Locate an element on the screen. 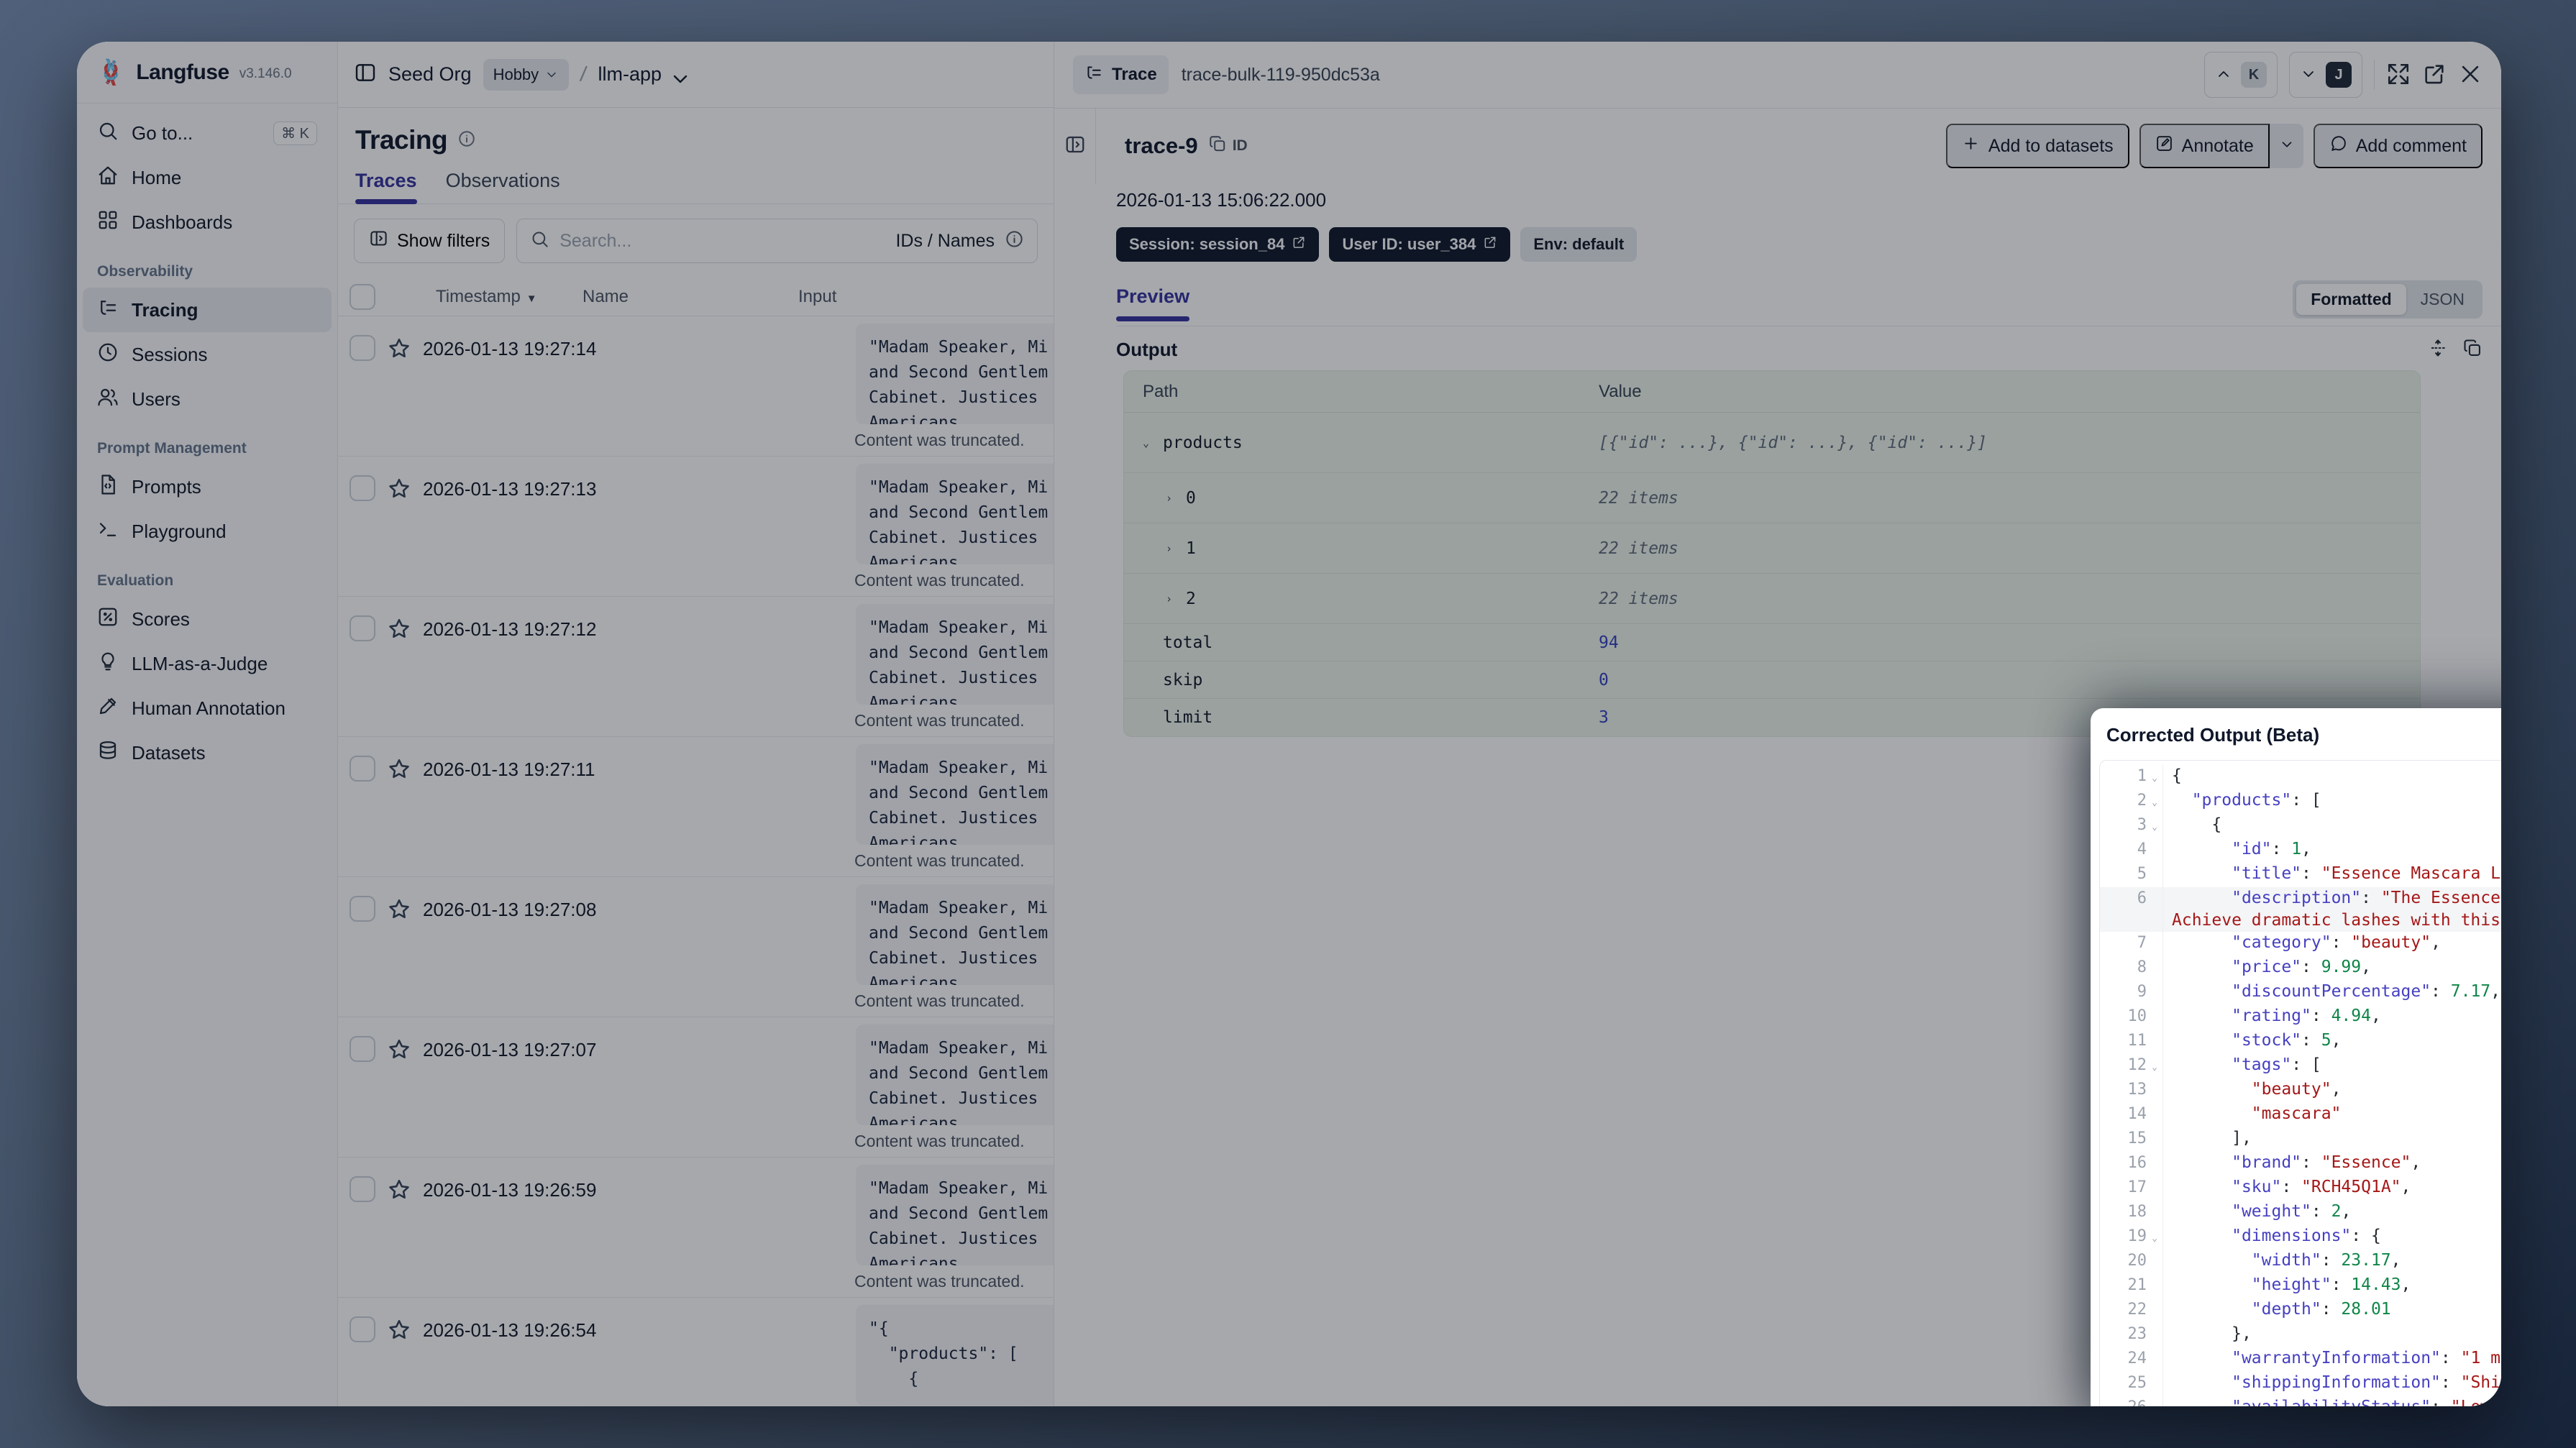  editor-line: 10⌄ "rating": 4.94, is located at coordinates (2300, 1017).